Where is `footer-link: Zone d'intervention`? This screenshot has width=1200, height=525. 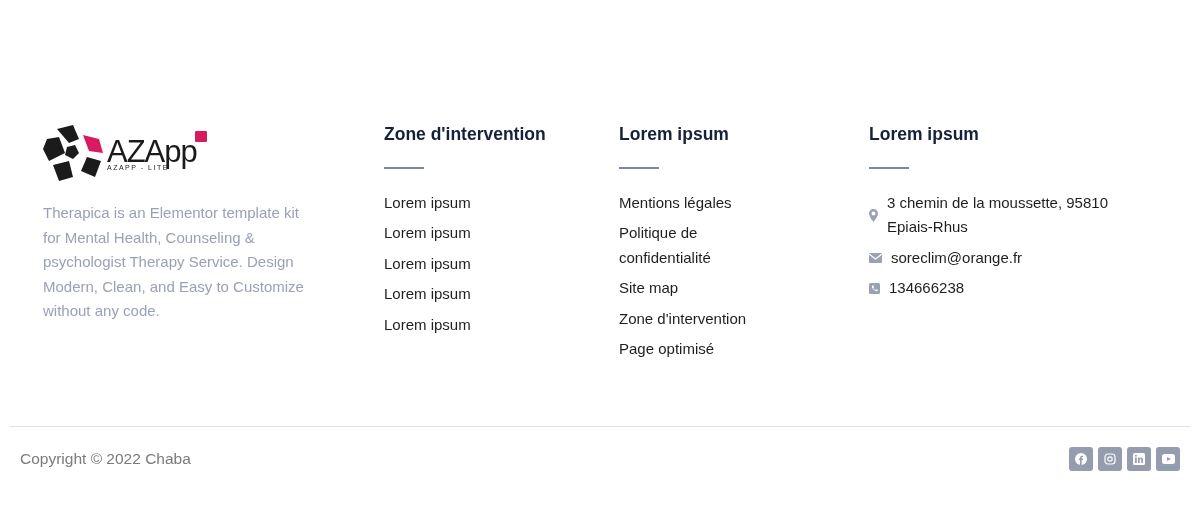
footer-link: Zone d'intervention is located at coordinates (694, 318).